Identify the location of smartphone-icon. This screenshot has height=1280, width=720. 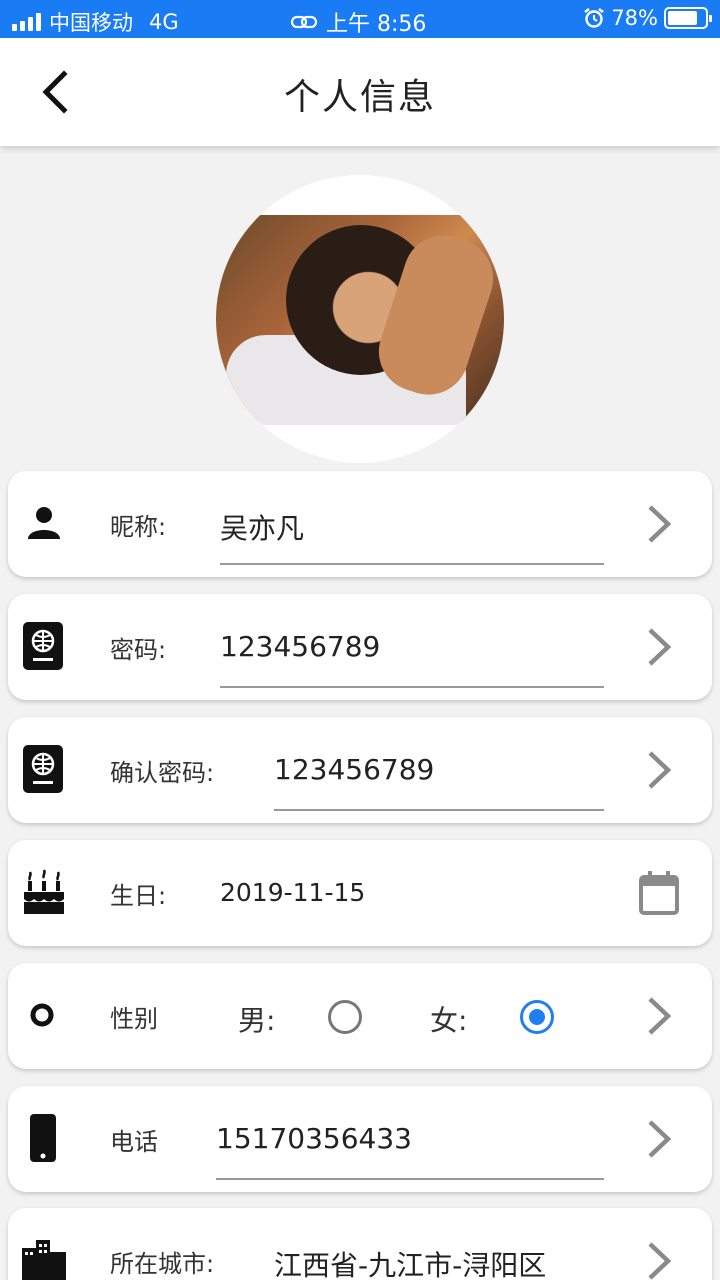
(43, 1138).